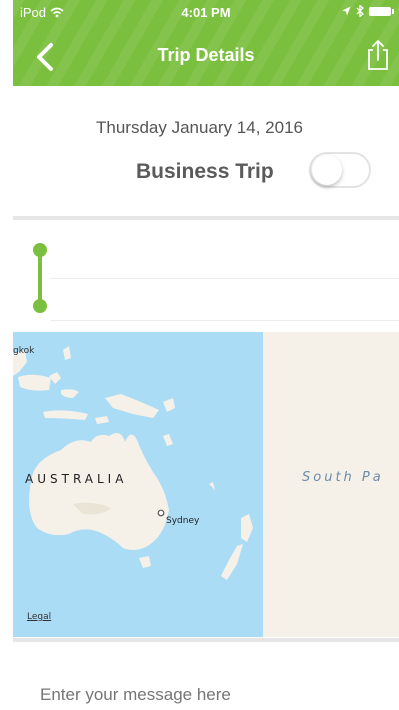 The width and height of the screenshot is (399, 710). Describe the element at coordinates (200, 695) in the screenshot. I see `message-input` at that location.